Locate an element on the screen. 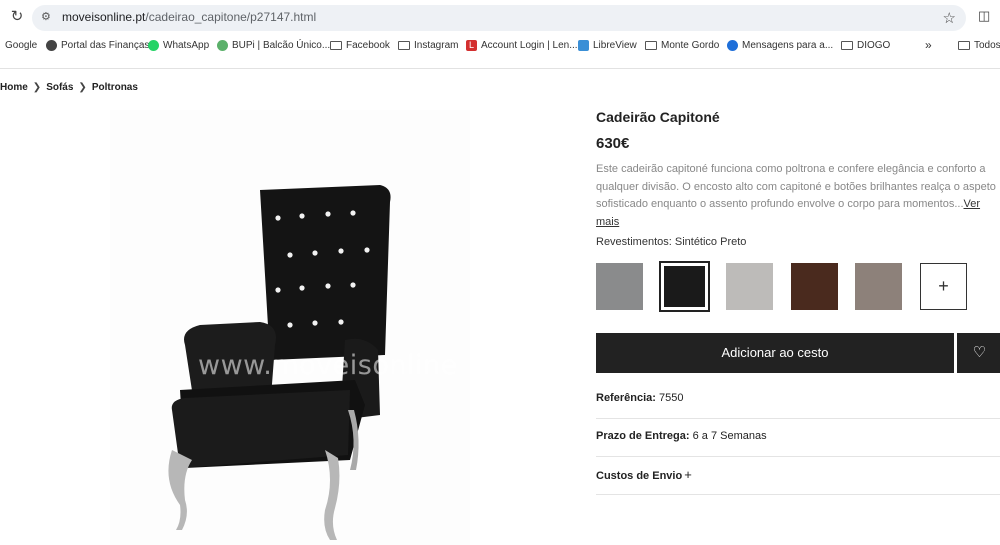 Image resolution: width=1000 pixels, height=545 pixels. breadcrumb: Home ❯ Sofás ❯ Poltronas is located at coordinates (69, 87).